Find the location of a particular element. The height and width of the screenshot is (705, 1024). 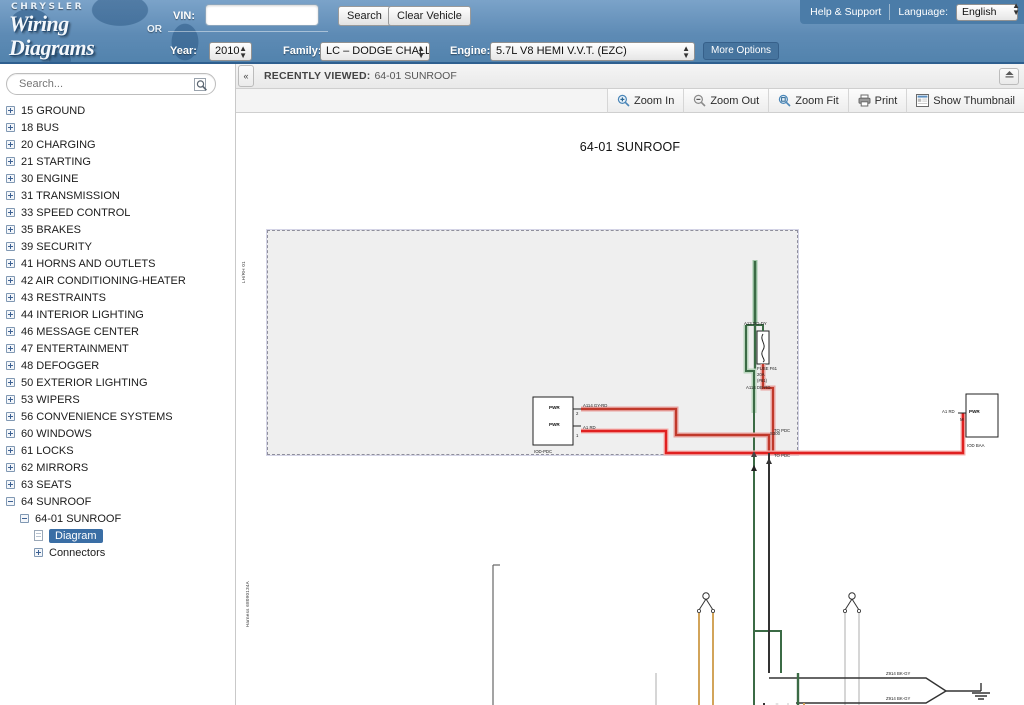

sidebar-item-64-01-sunroof: 64-01 SUNROOF is located at coordinates (117, 518).